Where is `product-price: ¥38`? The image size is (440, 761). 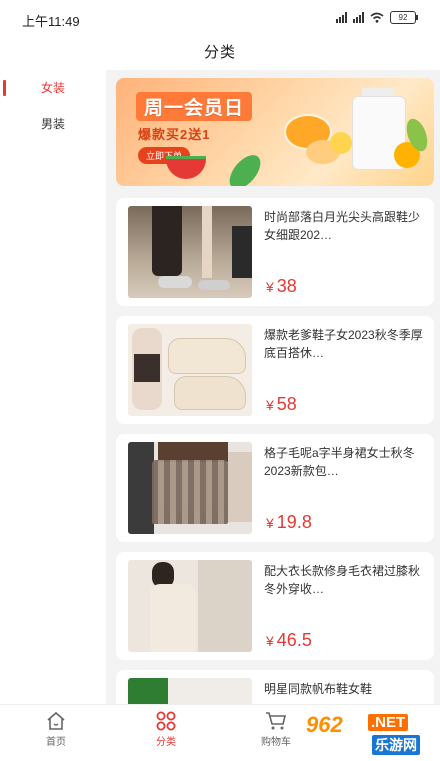 product-price: ¥38 is located at coordinates (281, 286).